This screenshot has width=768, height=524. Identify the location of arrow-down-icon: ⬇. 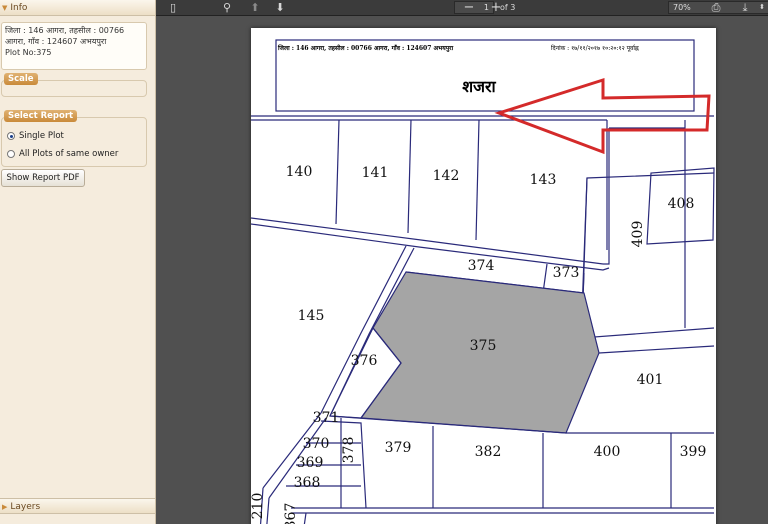
(280, 7).